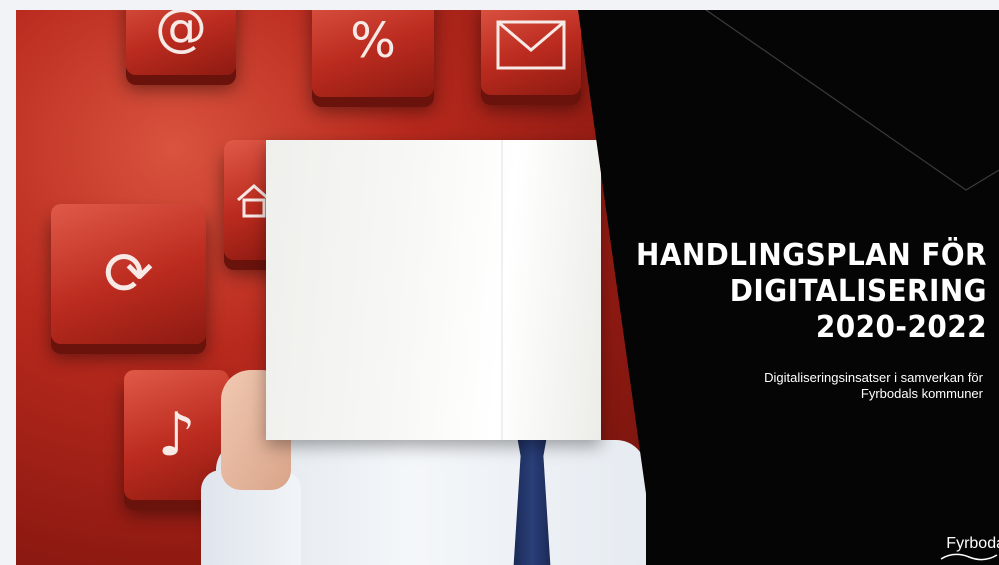  What do you see at coordinates (128, 274) in the screenshot?
I see `sync-key-icon: ⟳` at bounding box center [128, 274].